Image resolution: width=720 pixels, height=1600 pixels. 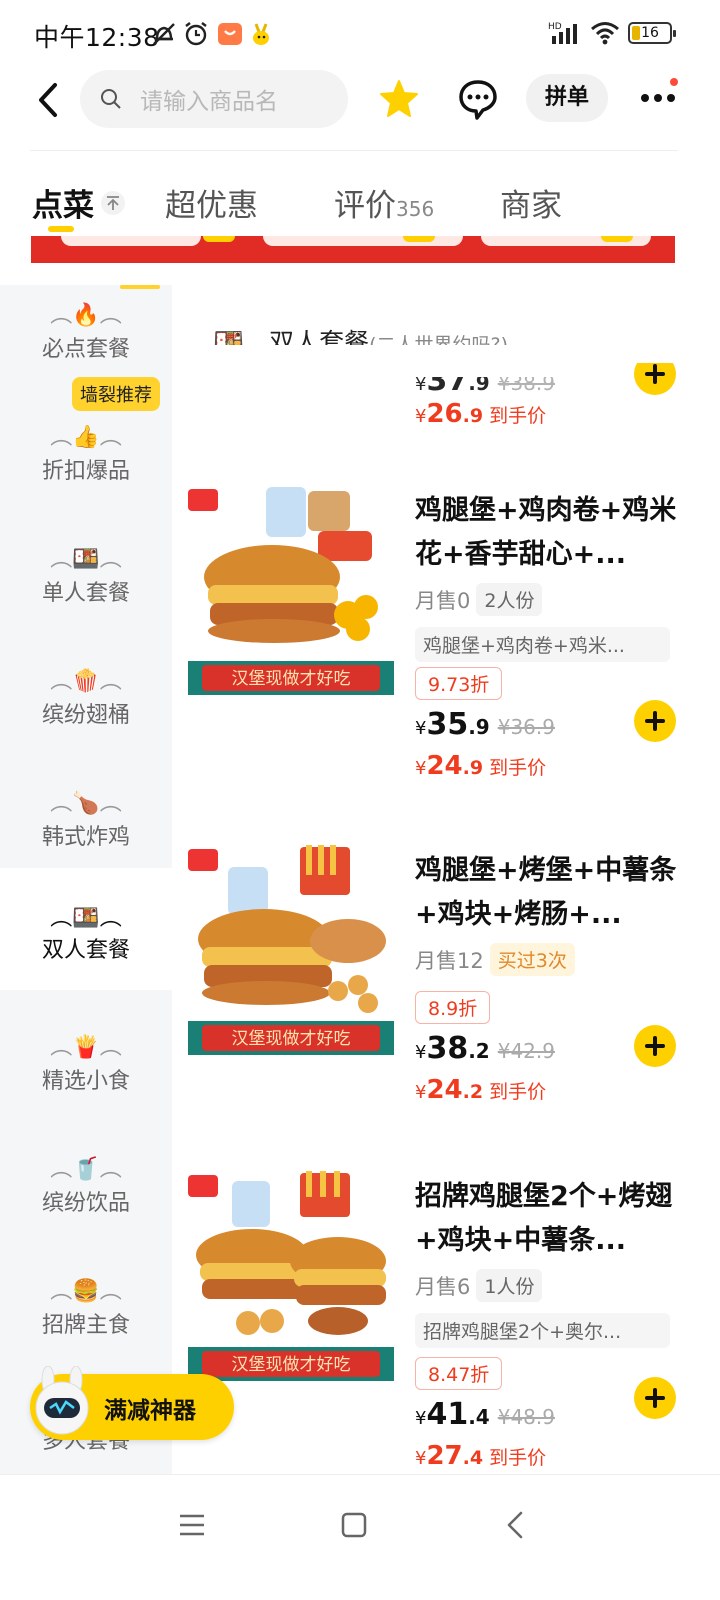 What do you see at coordinates (86, 803) in the screenshot?
I see `drumstick-icon: ︵🍗︵` at bounding box center [86, 803].